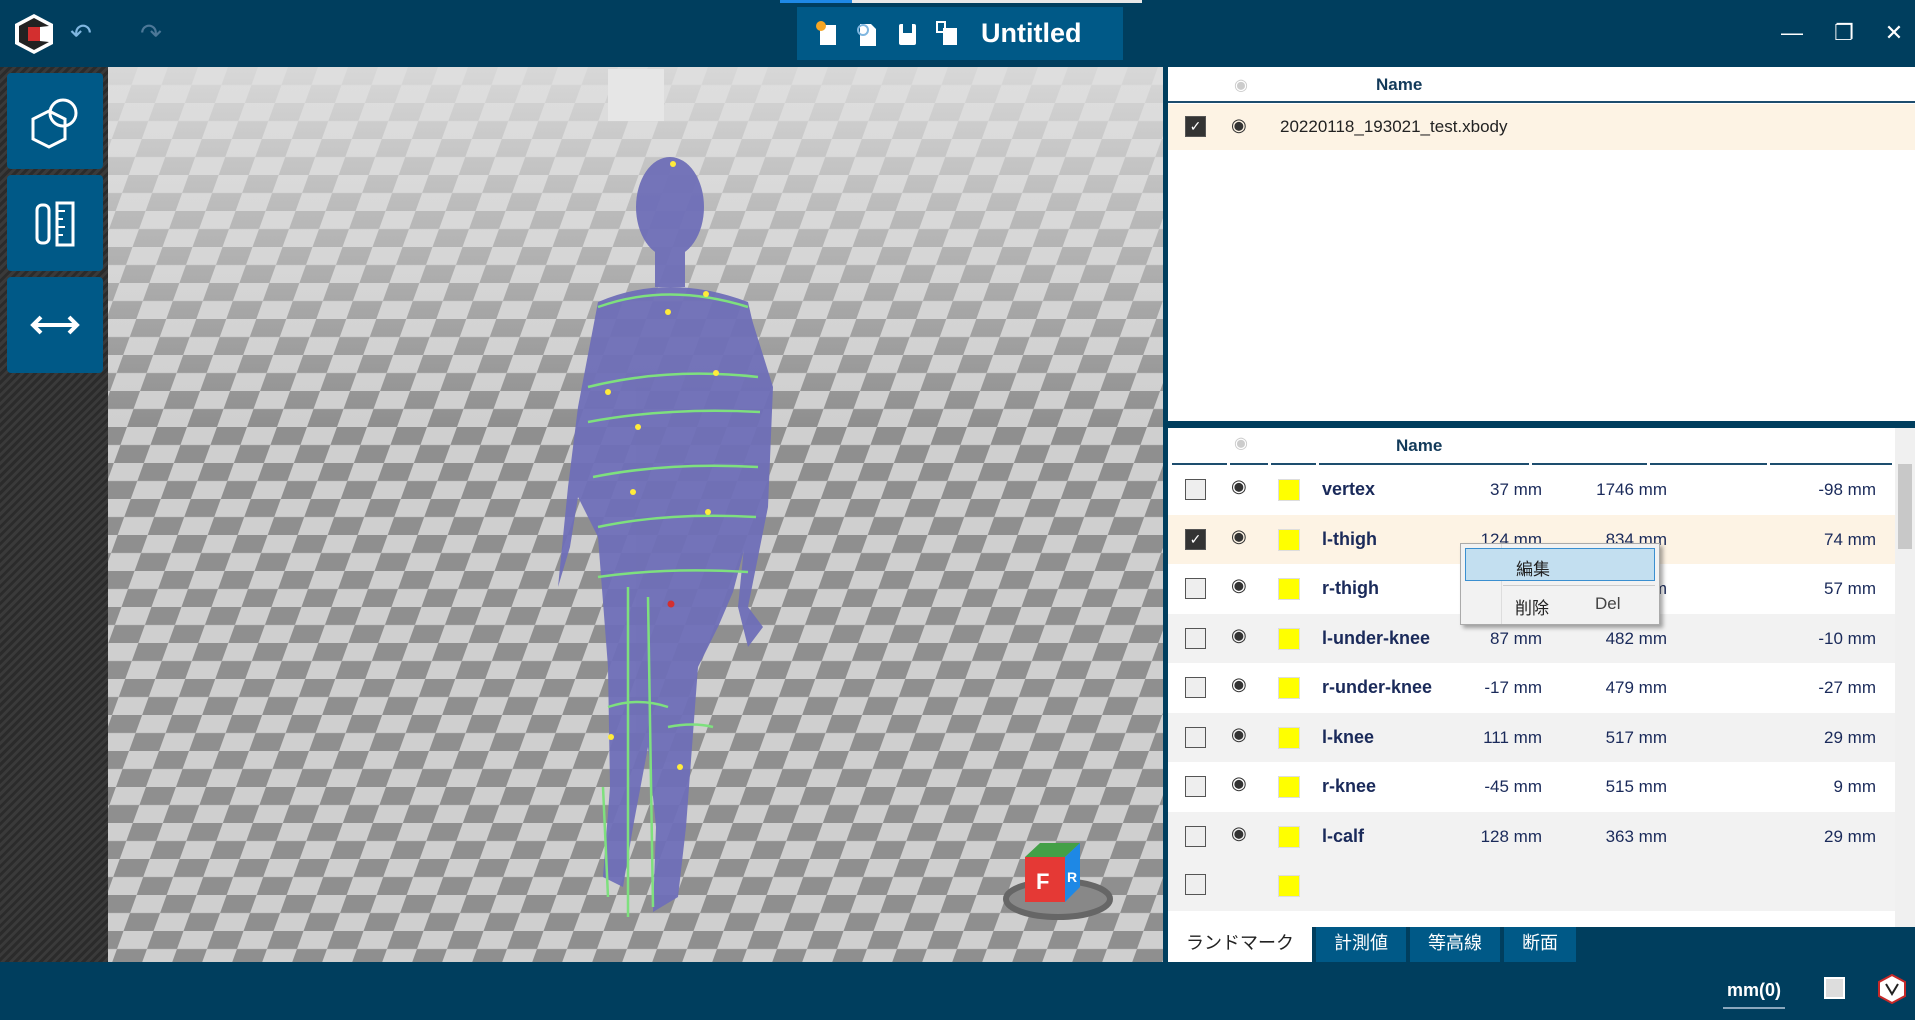 The height and width of the screenshot is (1020, 1915). What do you see at coordinates (1855, 786) in the screenshot?
I see `z-value: 9 mm` at bounding box center [1855, 786].